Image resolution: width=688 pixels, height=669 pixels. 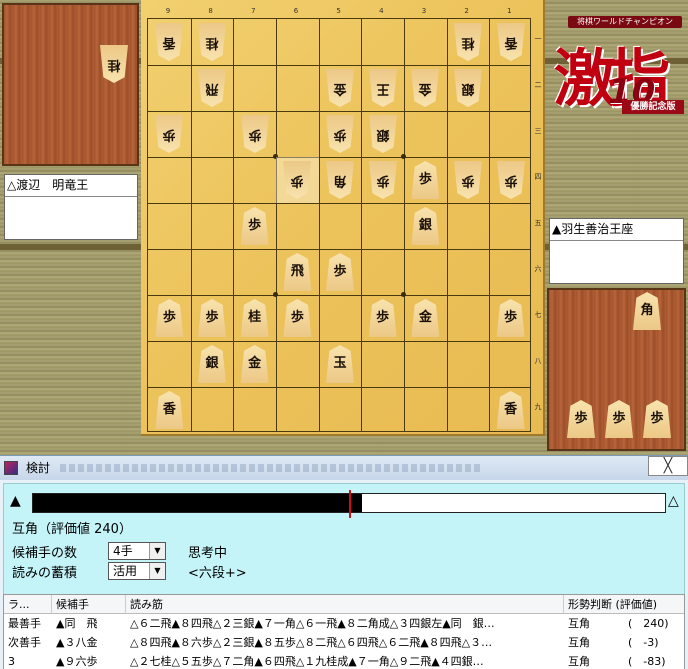 What do you see at coordinates (89, 660) in the screenshot?
I see `table-cell-move: ▲９六歩` at bounding box center [89, 660].